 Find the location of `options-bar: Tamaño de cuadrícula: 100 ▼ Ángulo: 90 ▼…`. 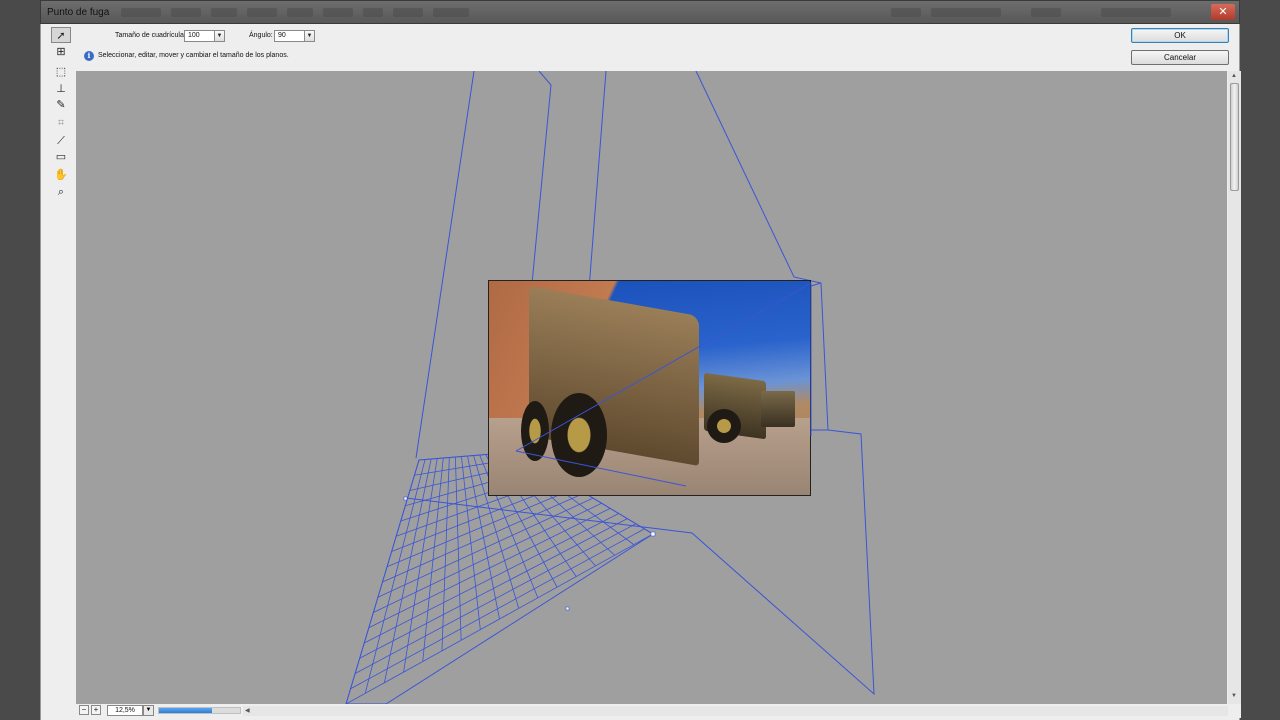

options-bar: Tamaño de cuadrícula: 100 ▼ Ángulo: 90 ▼… is located at coordinates (641, 46).